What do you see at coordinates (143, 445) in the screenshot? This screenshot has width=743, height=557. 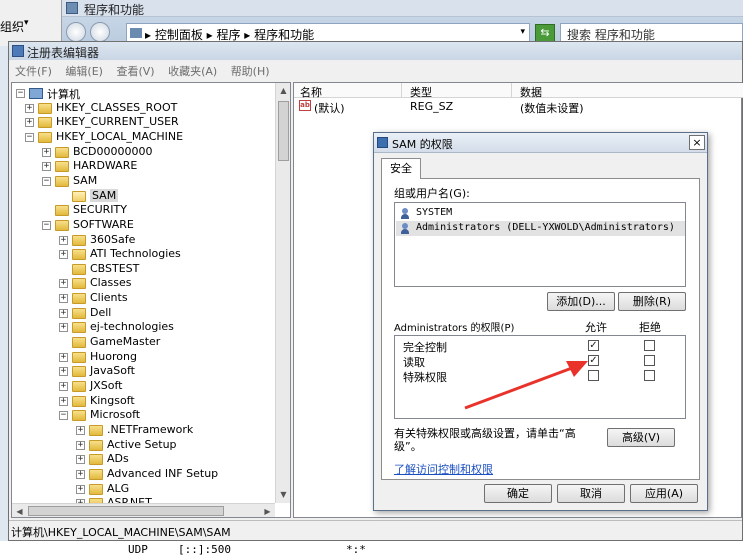 I see `tree-item: + Active Setup` at bounding box center [143, 445].